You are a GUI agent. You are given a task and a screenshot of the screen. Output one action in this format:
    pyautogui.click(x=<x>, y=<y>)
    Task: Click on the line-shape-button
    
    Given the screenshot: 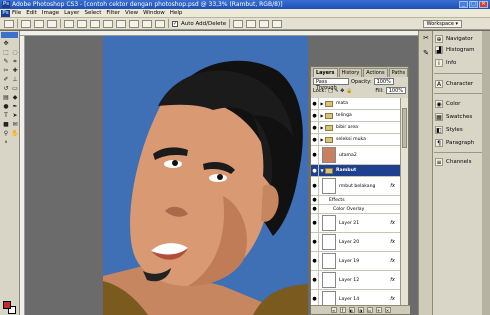 What is the action you would take?
    pyautogui.click(x=147, y=23)
    